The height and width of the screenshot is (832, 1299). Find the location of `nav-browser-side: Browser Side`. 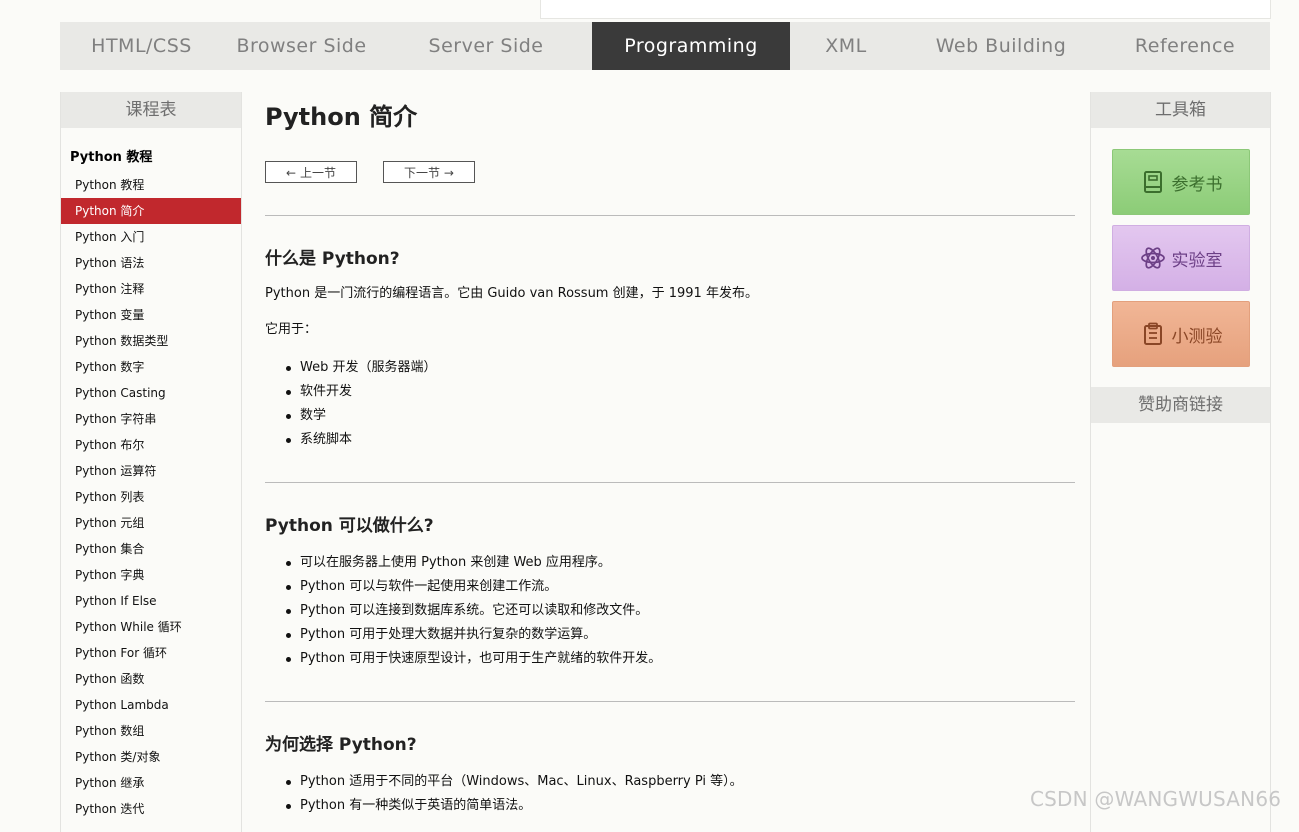

nav-browser-side: Browser Side is located at coordinates (301, 46).